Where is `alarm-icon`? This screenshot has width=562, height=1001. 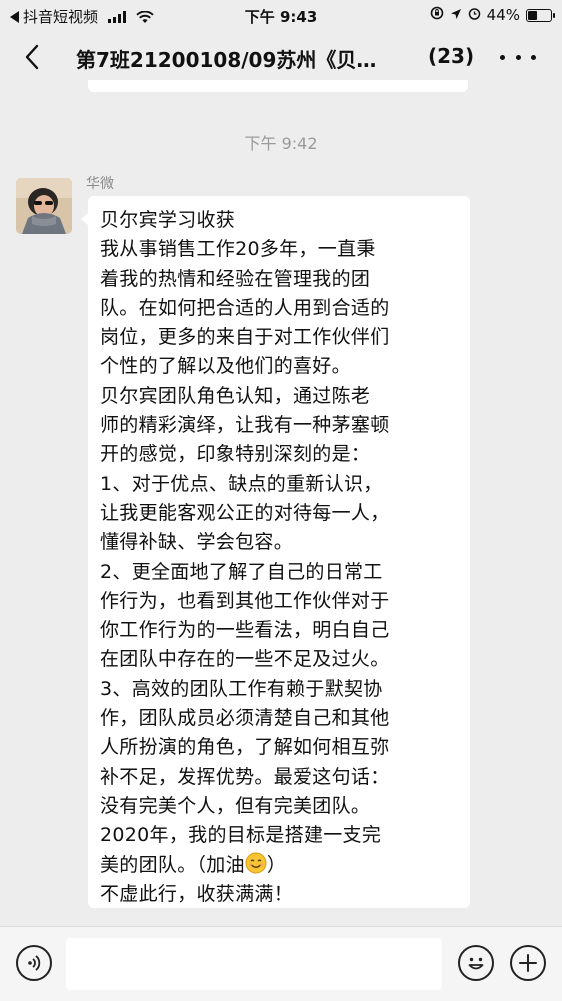
alarm-icon is located at coordinates (474, 15).